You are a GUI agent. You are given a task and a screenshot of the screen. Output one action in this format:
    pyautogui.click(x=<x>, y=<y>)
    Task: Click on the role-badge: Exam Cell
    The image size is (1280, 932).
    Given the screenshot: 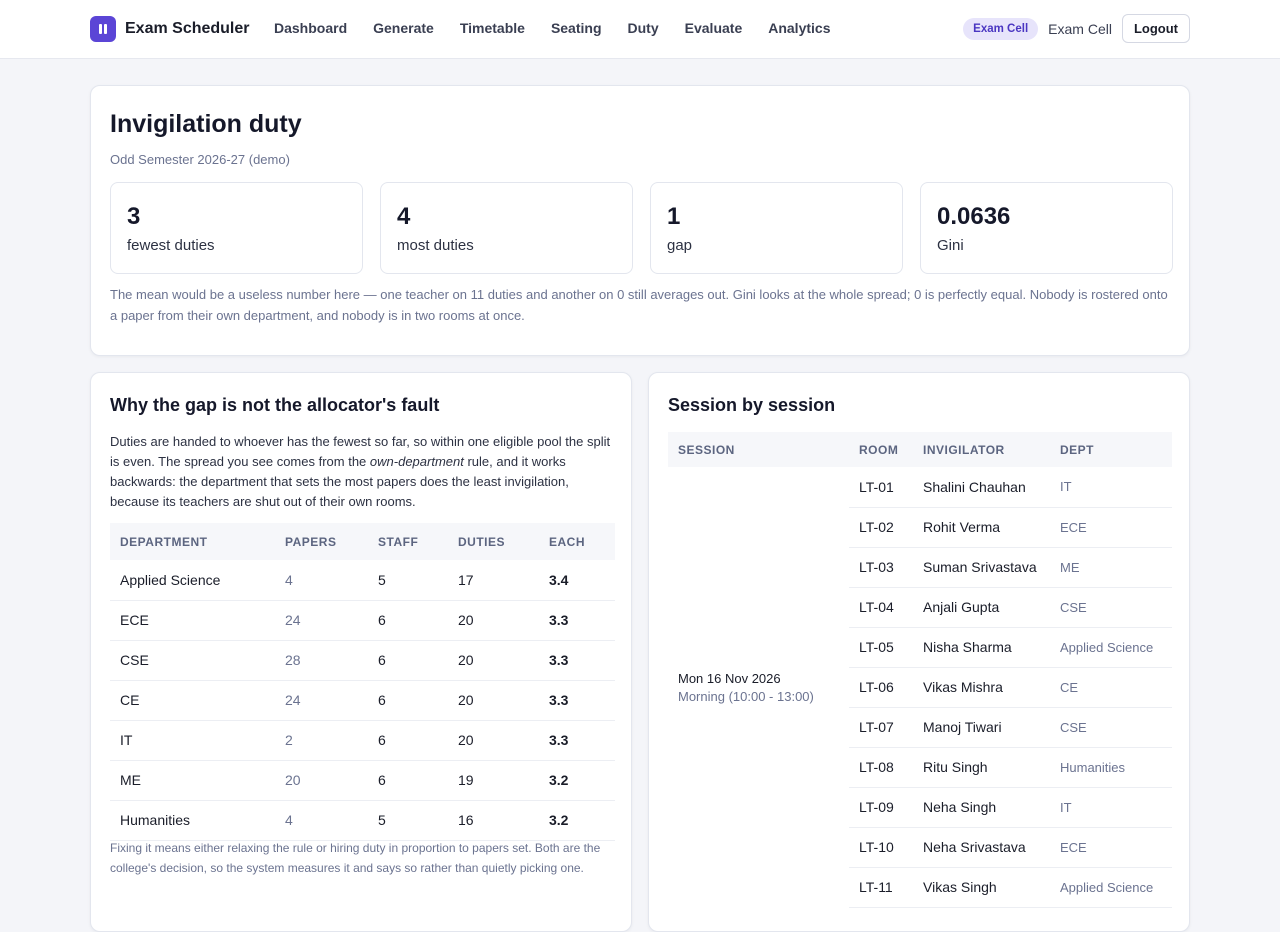 What is the action you would take?
    pyautogui.click(x=1001, y=28)
    